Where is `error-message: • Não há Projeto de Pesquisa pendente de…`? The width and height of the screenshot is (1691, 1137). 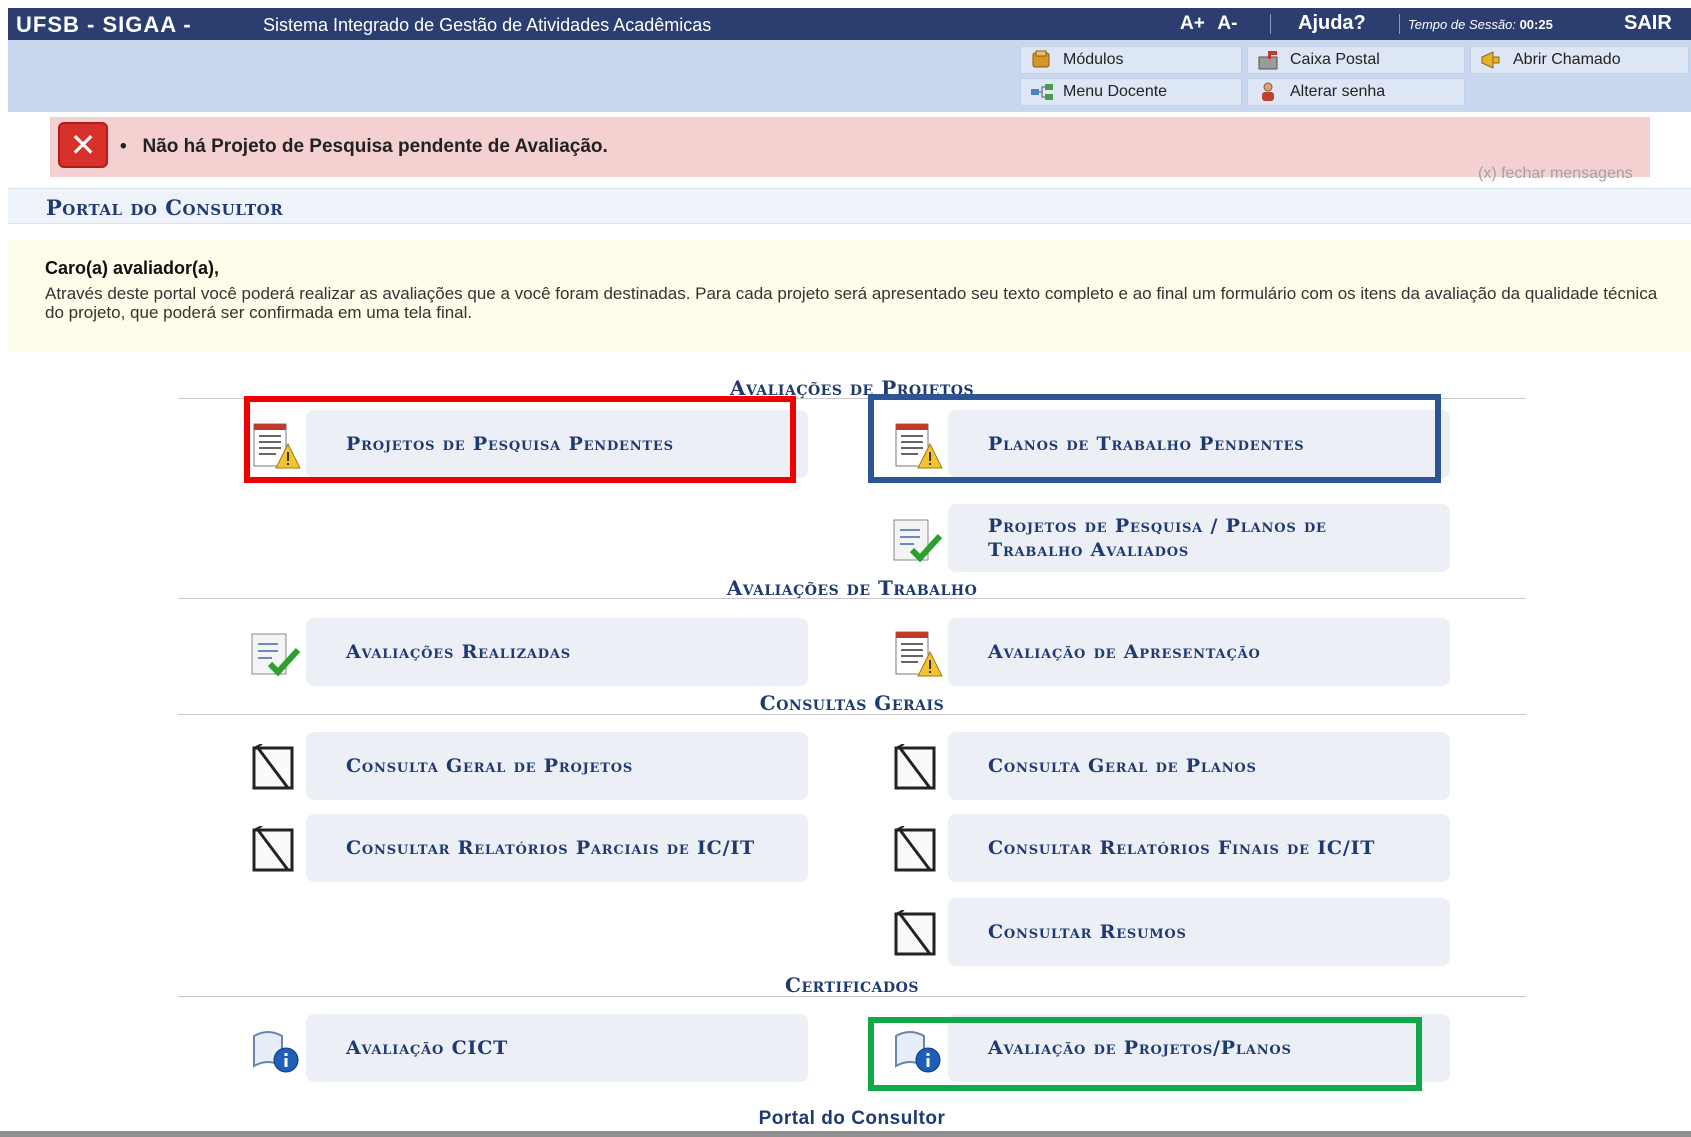
error-message: • Não há Projeto de Pesquisa pendente de… is located at coordinates (364, 147).